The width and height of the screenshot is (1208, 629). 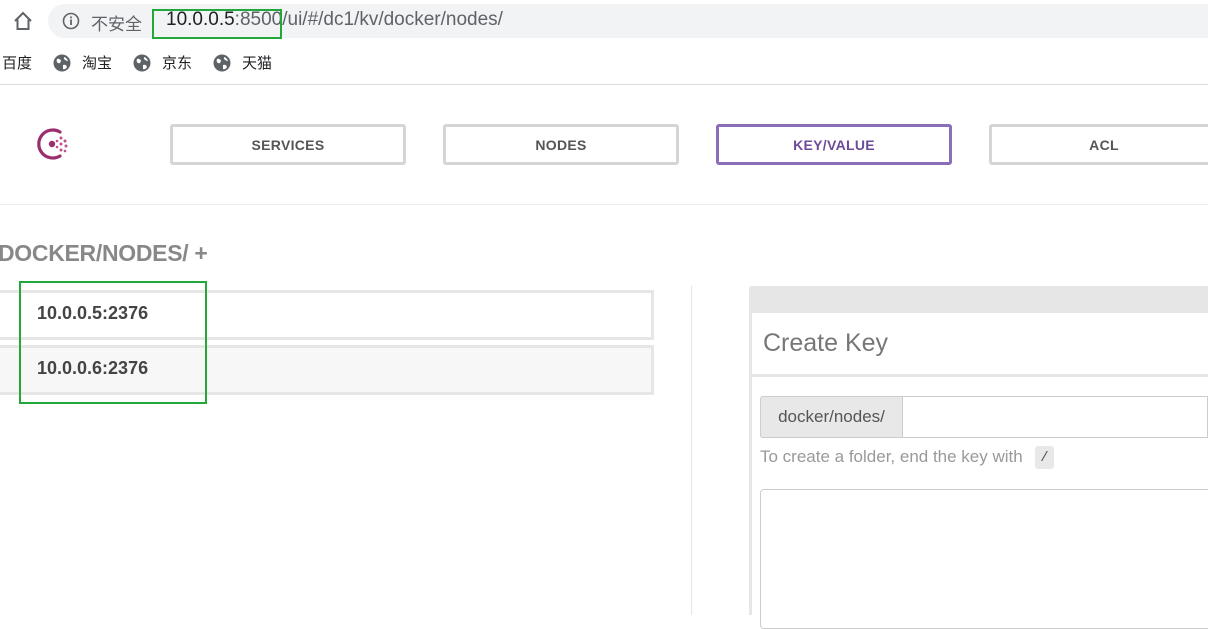 I want to click on url-path: /ui/#/dc1/kv/docker/nodes/, so click(x=392, y=19).